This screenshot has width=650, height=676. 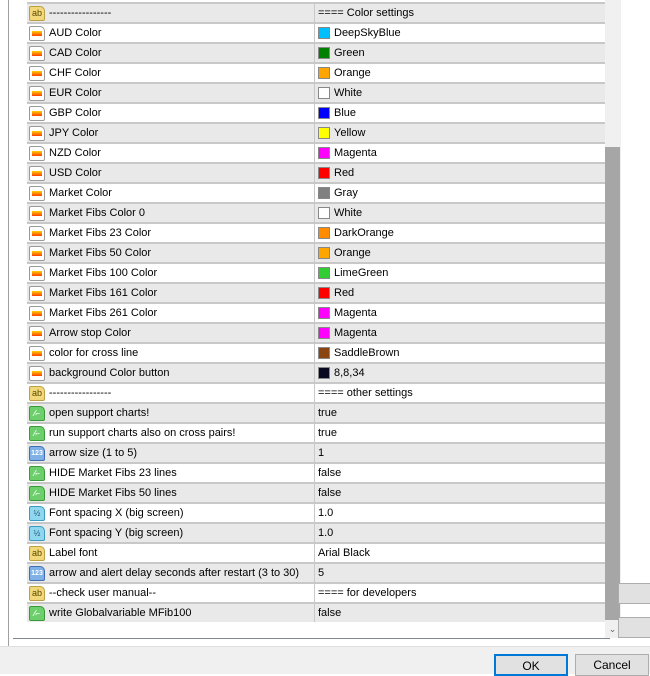 I want to click on variable-value: Yellow, so click(x=349, y=133).